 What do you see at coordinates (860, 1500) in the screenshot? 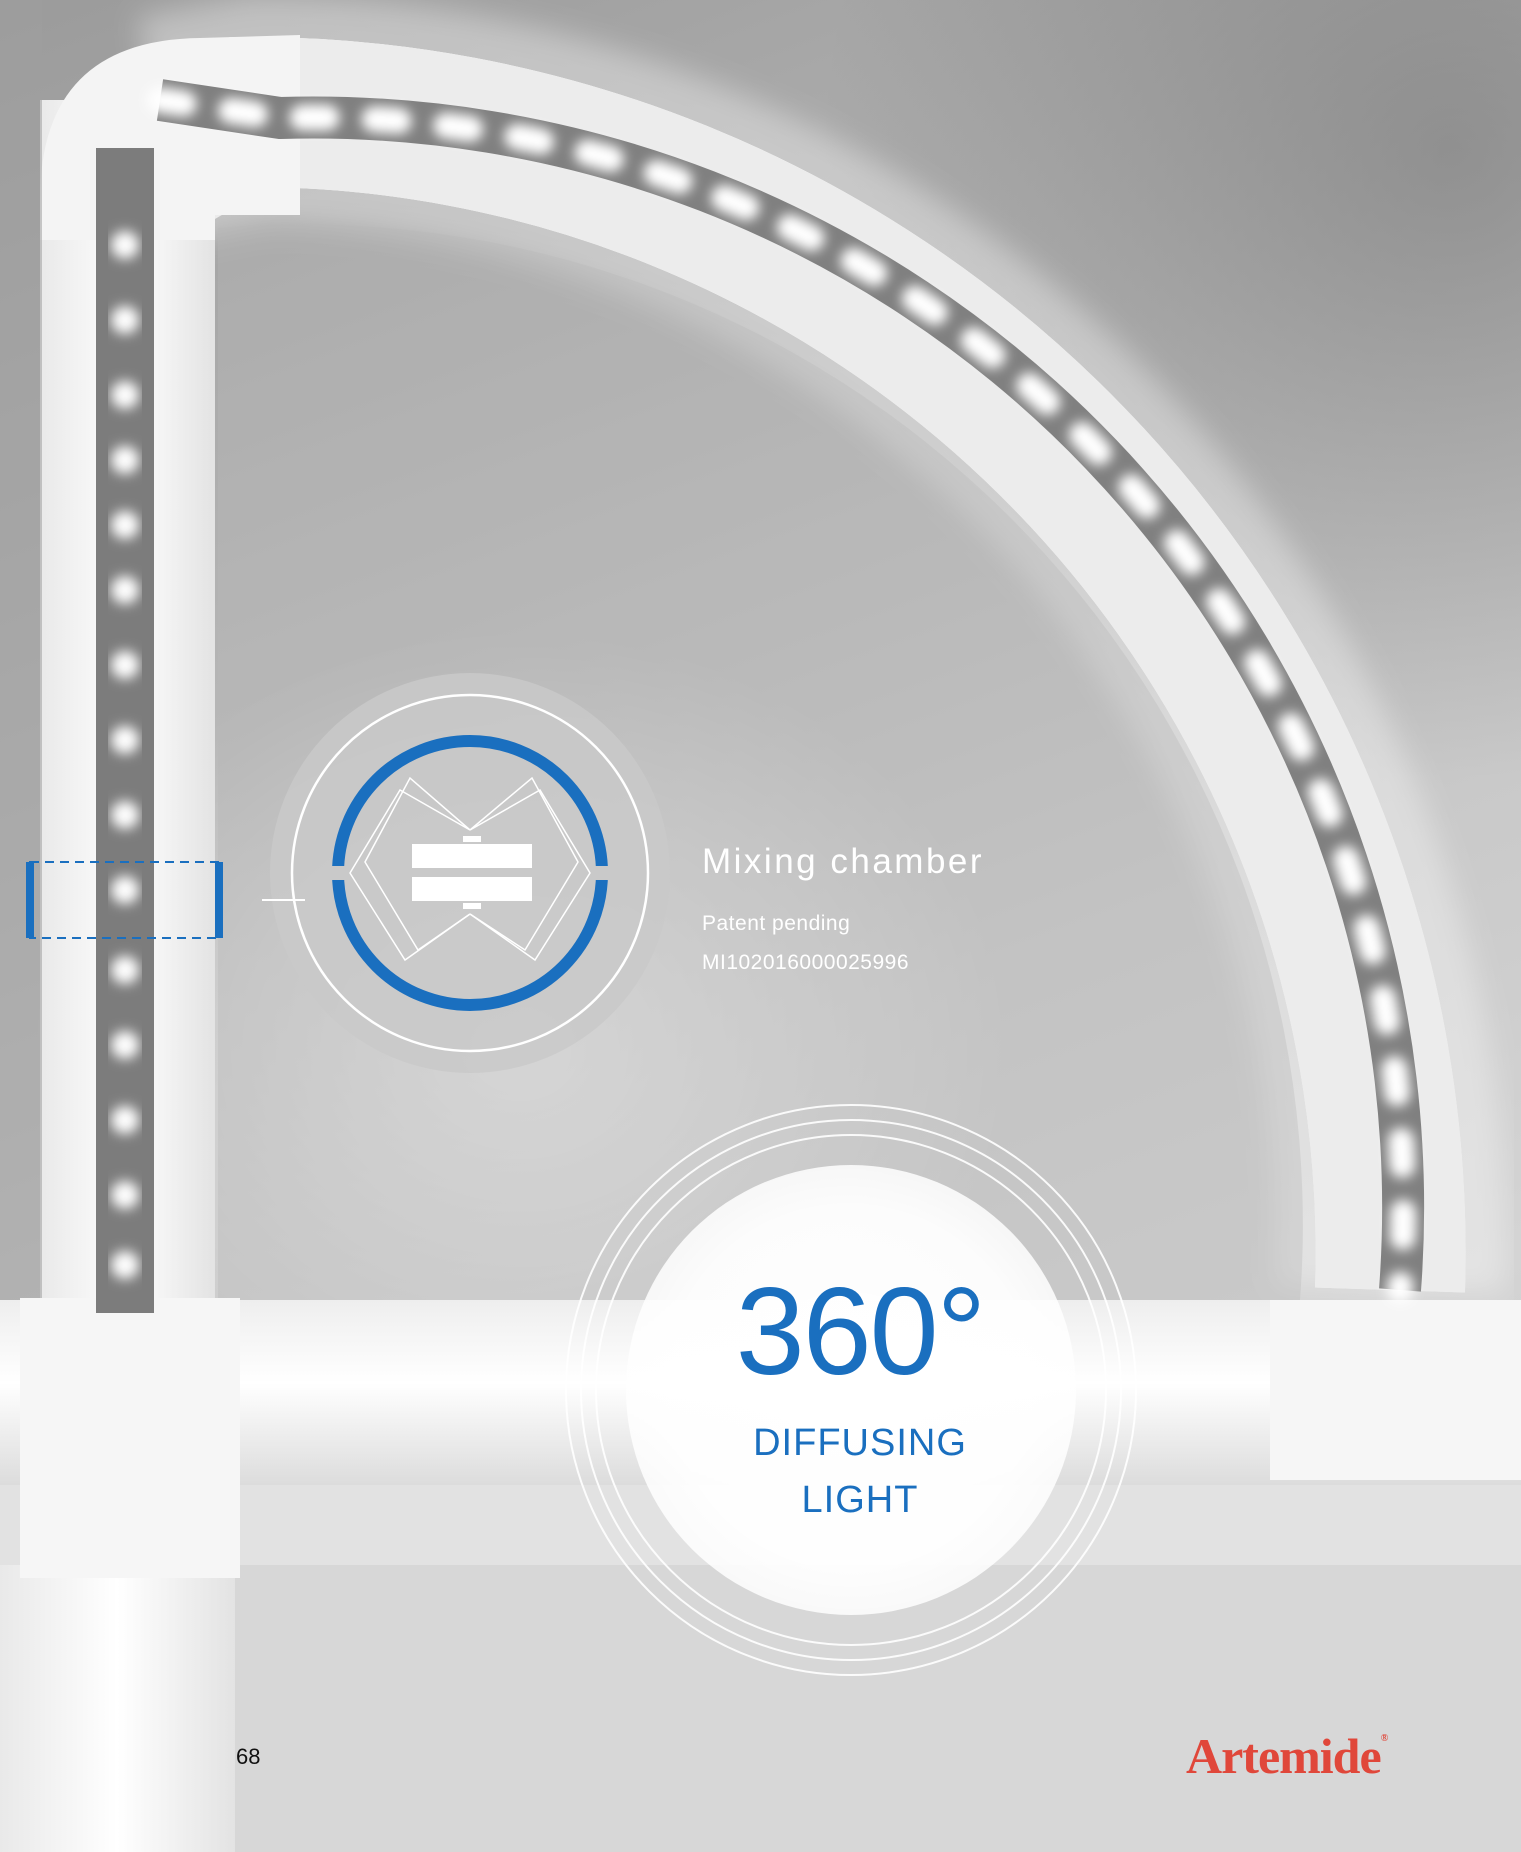
I see `feature-line-2: LIGHT` at bounding box center [860, 1500].